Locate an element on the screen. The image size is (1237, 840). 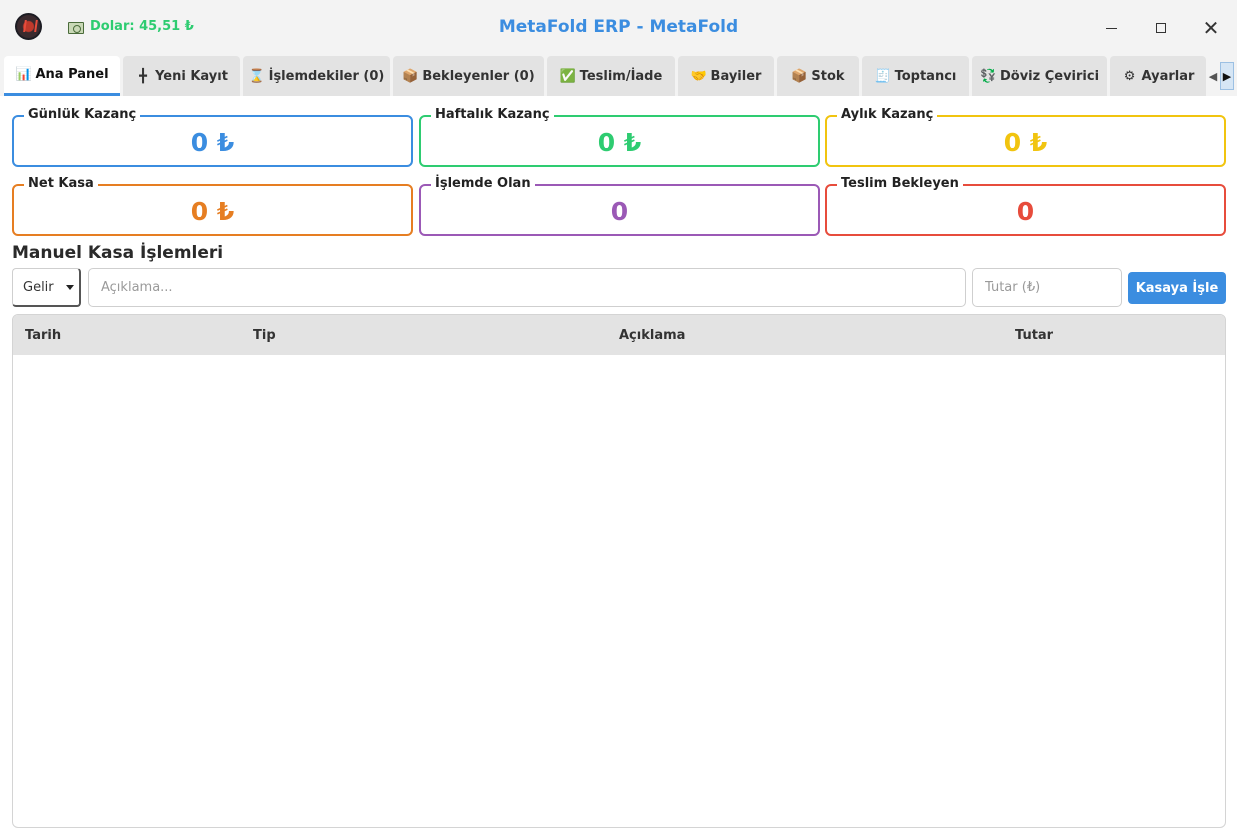
card-label: Günlük Kazanç is located at coordinates (82, 114).